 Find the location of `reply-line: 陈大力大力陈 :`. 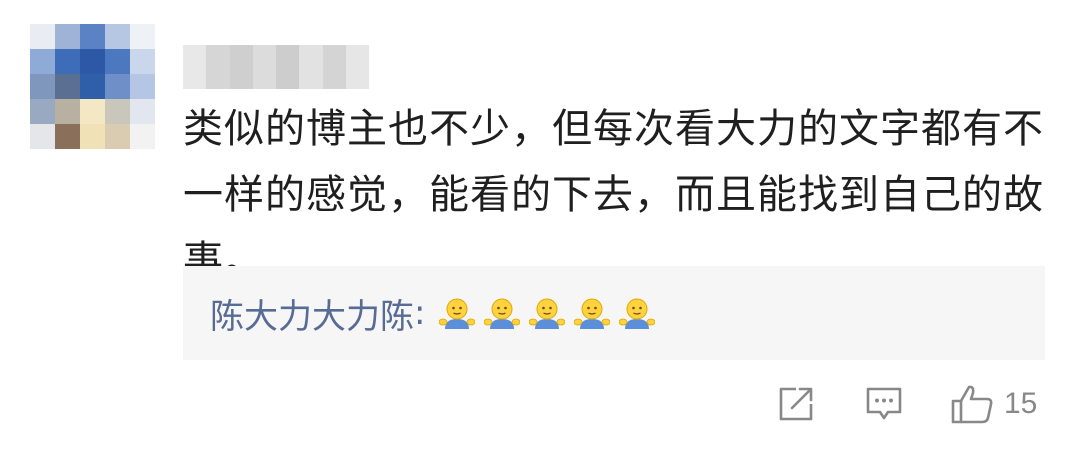

reply-line: 陈大力大力陈 : is located at coordinates (437, 313).